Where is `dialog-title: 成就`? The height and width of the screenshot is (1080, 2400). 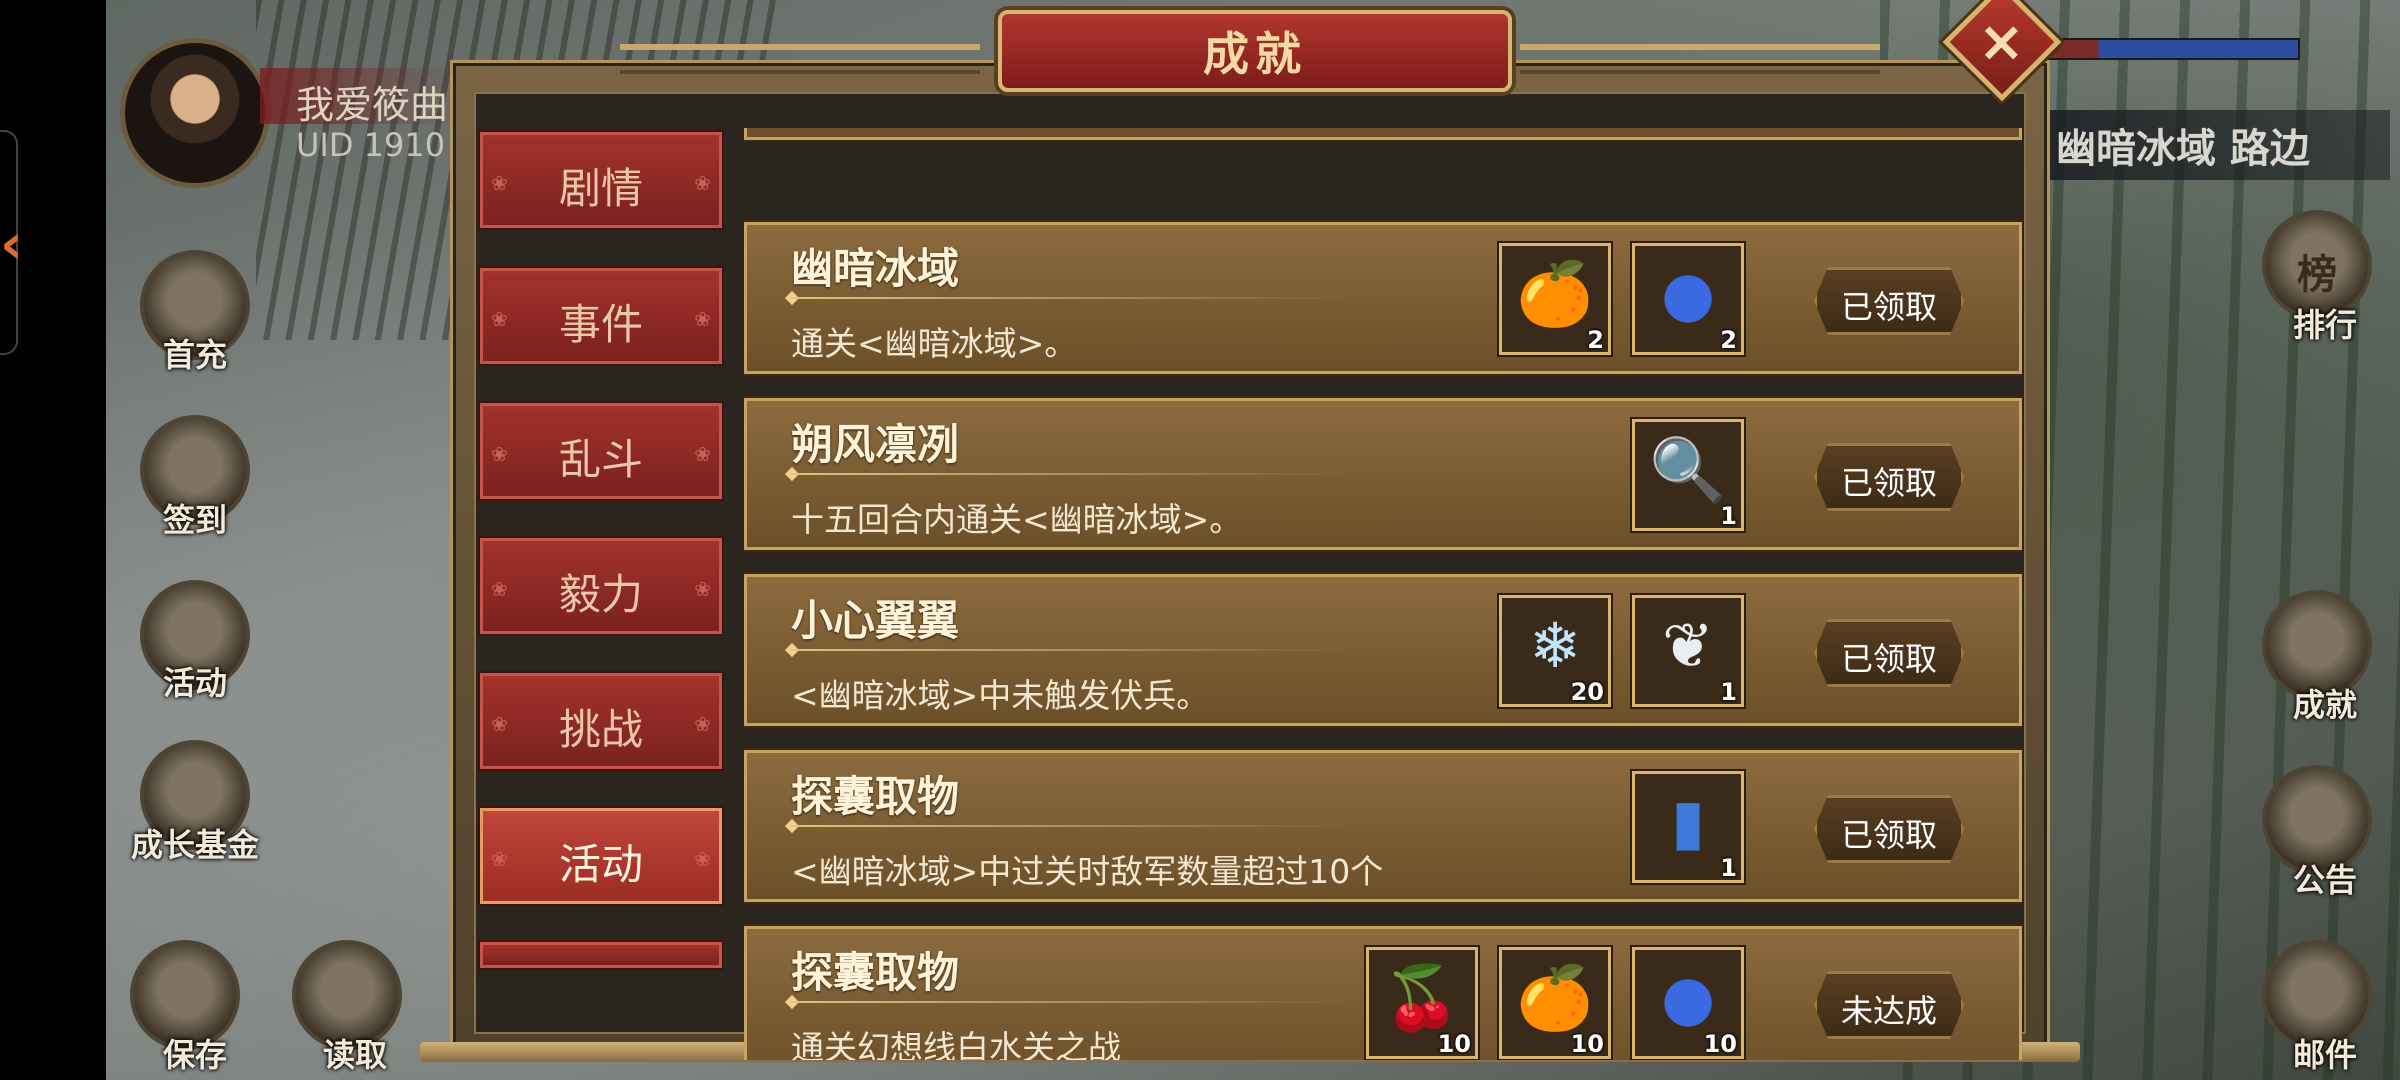 dialog-title: 成就 is located at coordinates (1255, 54).